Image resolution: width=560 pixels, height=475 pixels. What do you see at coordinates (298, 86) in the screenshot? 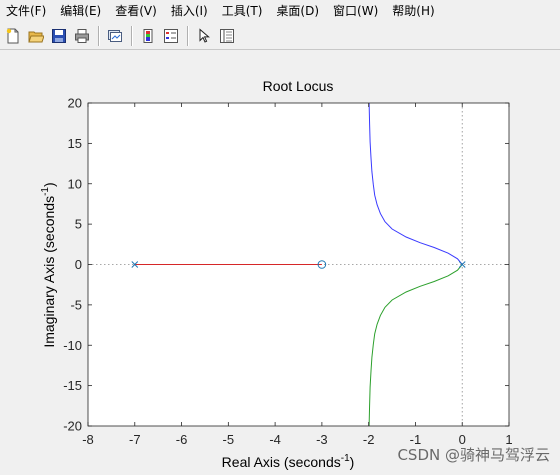
I see `chart-title: Root Locus` at bounding box center [298, 86].